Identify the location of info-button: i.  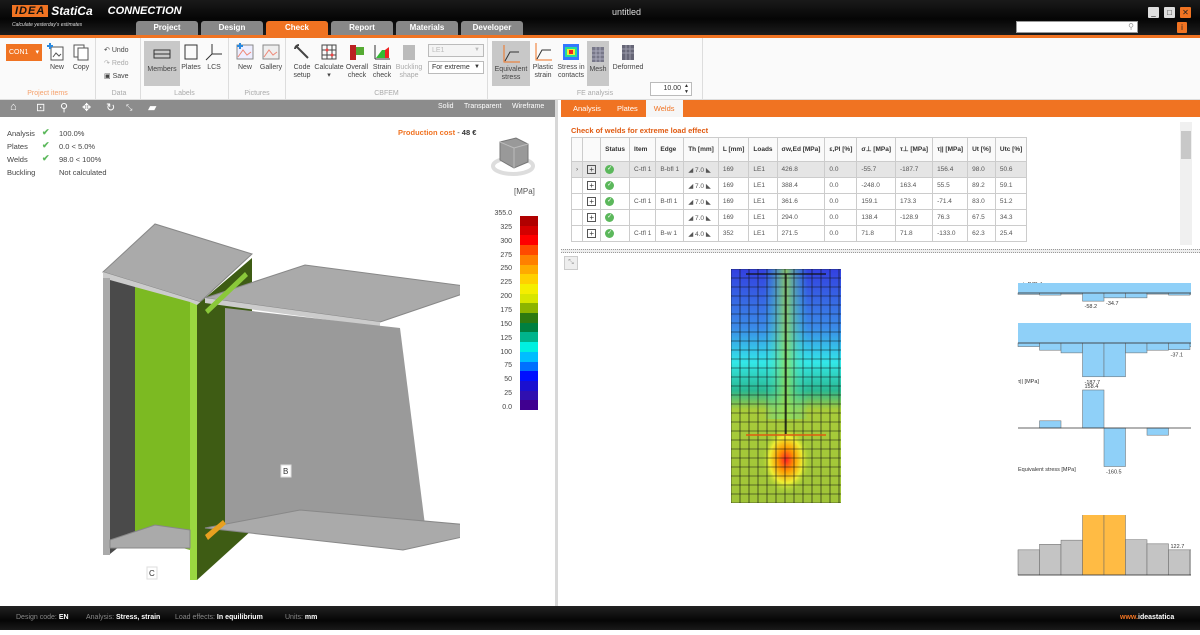
(1182, 27).